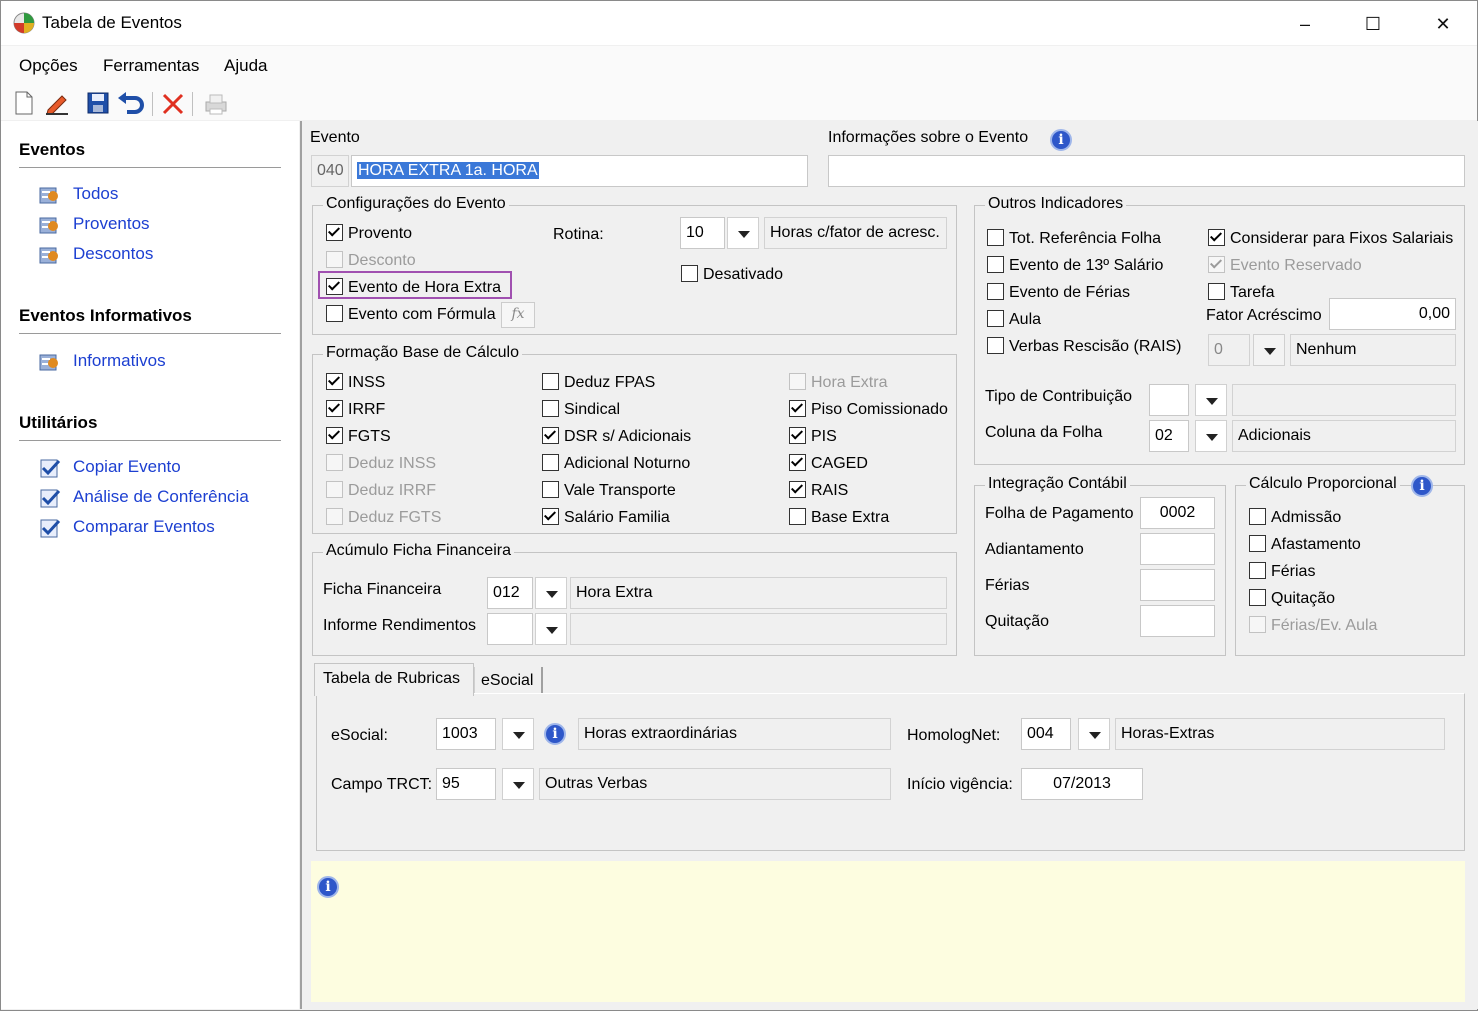  Describe the element at coordinates (411, 314) in the screenshot. I see `formula-checkbox: Evento com Fórmula` at that location.